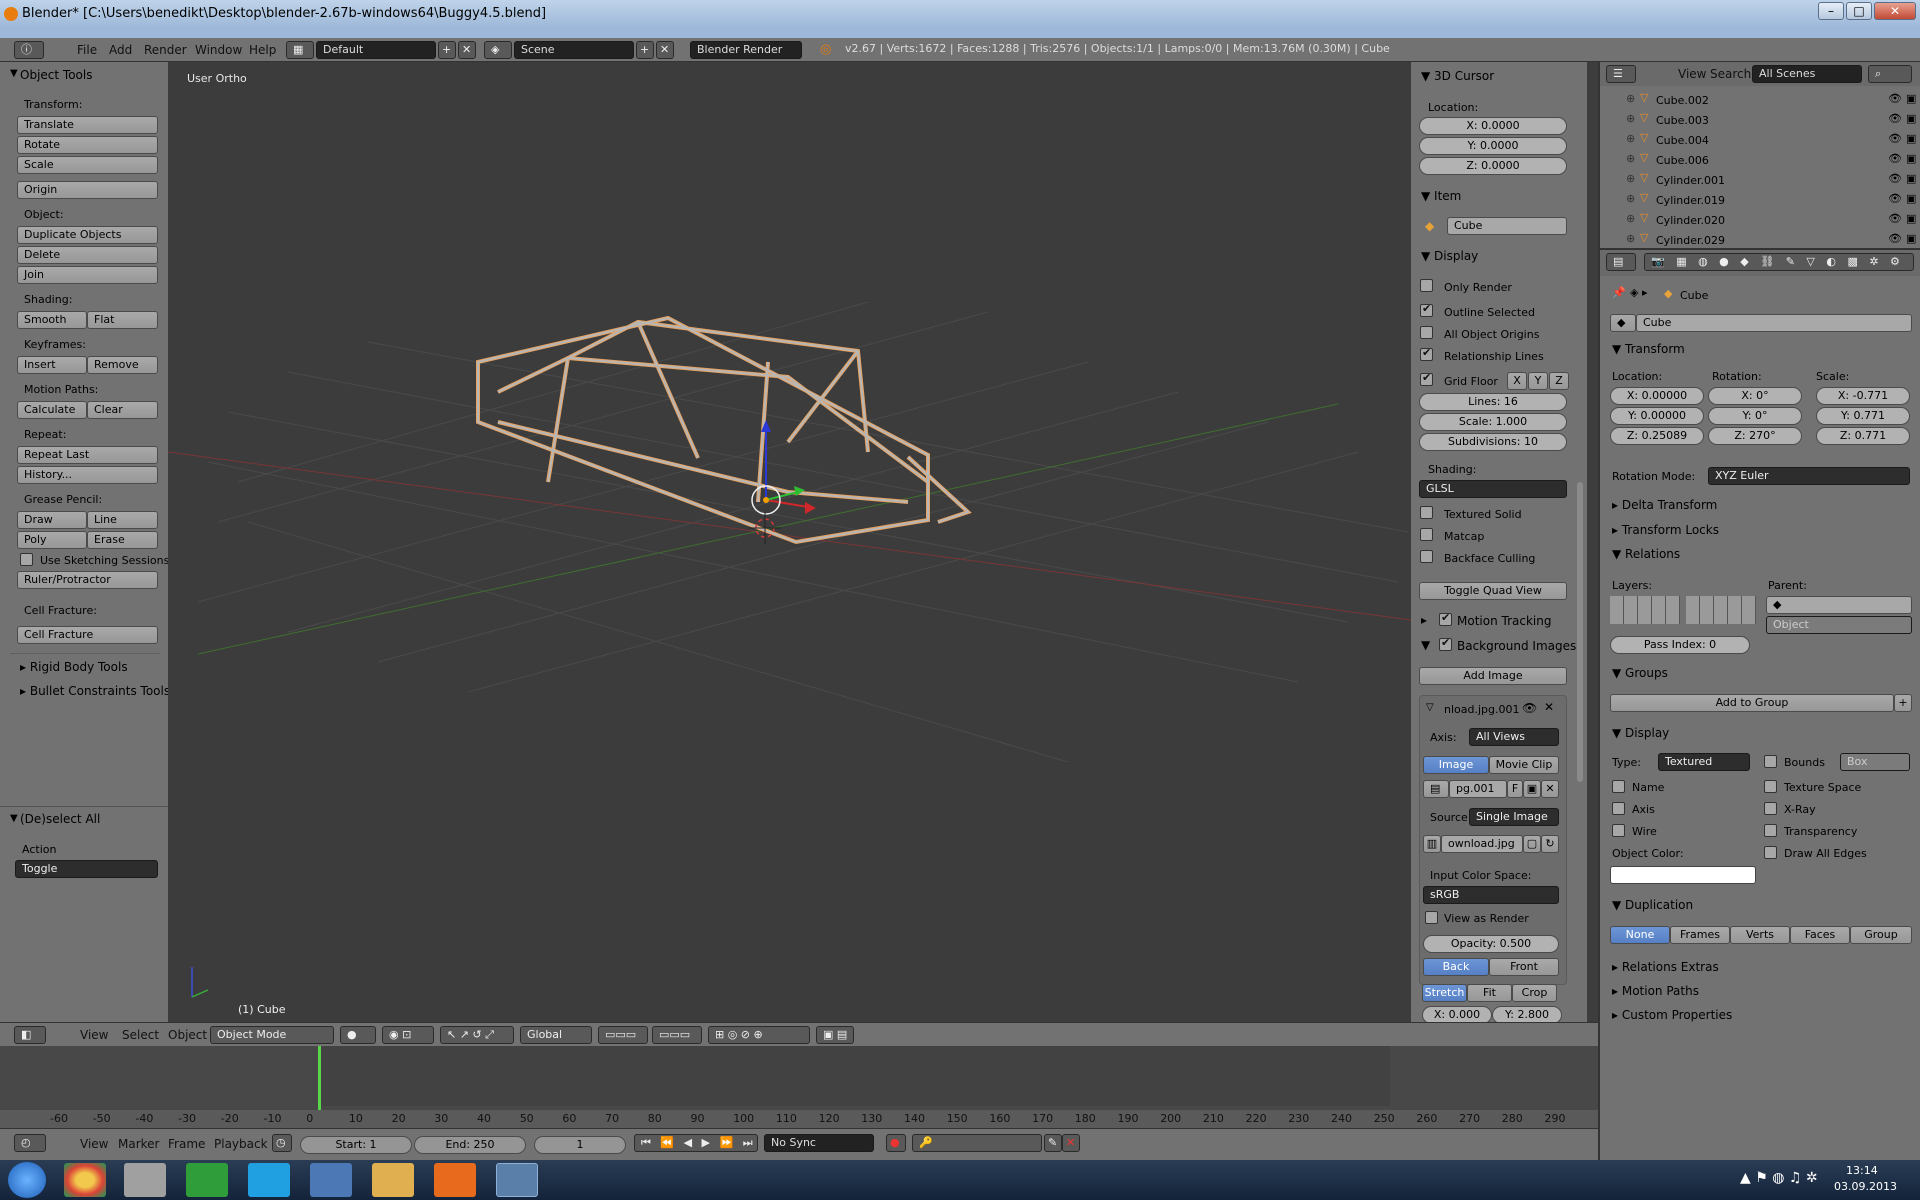 The image size is (1920, 1200). I want to click on object-name-field: Cube, so click(1774, 323).